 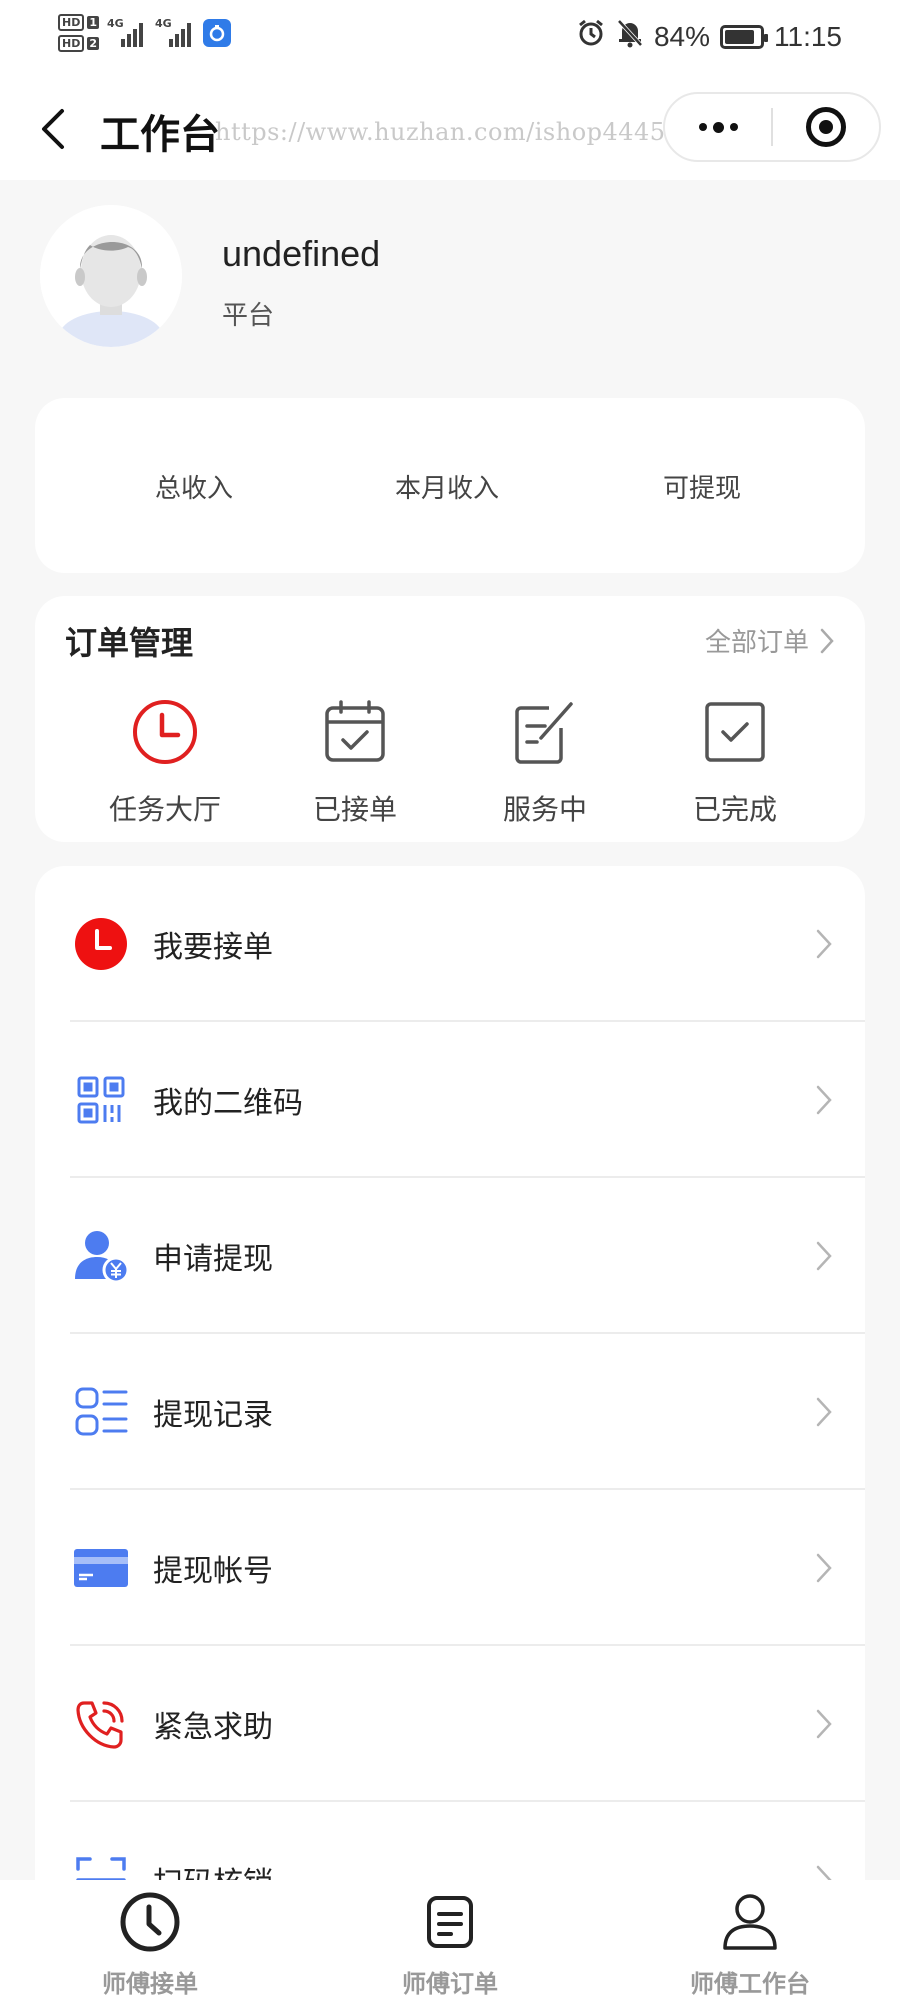 What do you see at coordinates (450, 944) in the screenshot?
I see `menu-item-accept-orders: 我要接单` at bounding box center [450, 944].